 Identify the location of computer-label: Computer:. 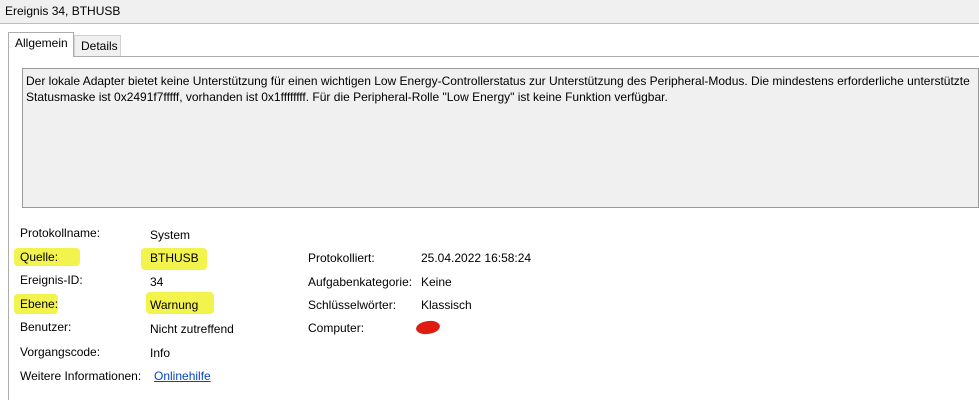
(336, 328).